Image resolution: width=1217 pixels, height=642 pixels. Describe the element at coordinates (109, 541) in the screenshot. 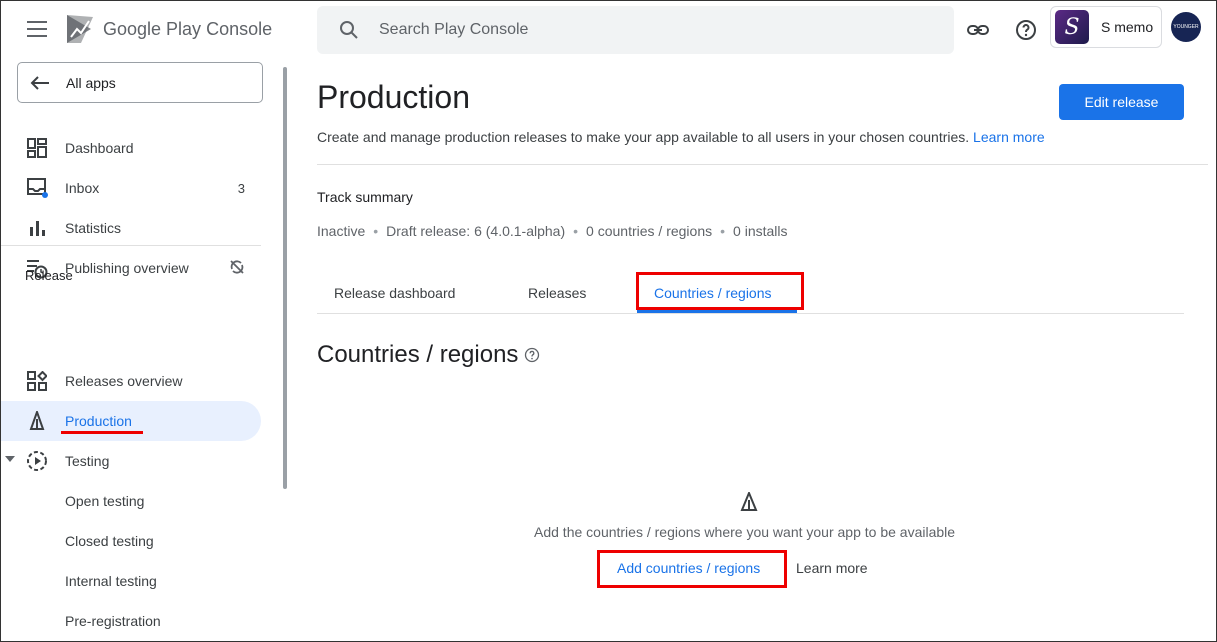

I see `sidebar-item-closed-testing: Closed testing` at that location.